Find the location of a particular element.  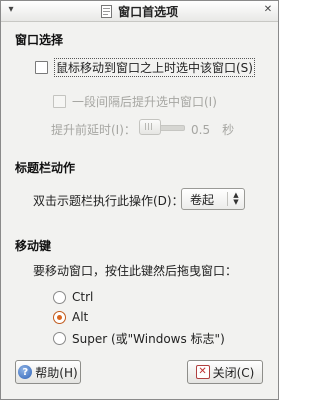

combo-arrows-icon: ▲ ▼ is located at coordinates (236, 198).